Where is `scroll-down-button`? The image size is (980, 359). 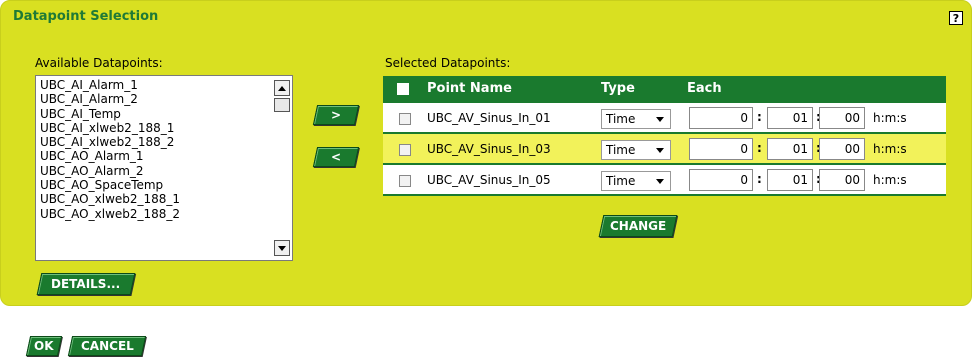
scroll-down-button is located at coordinates (282, 248).